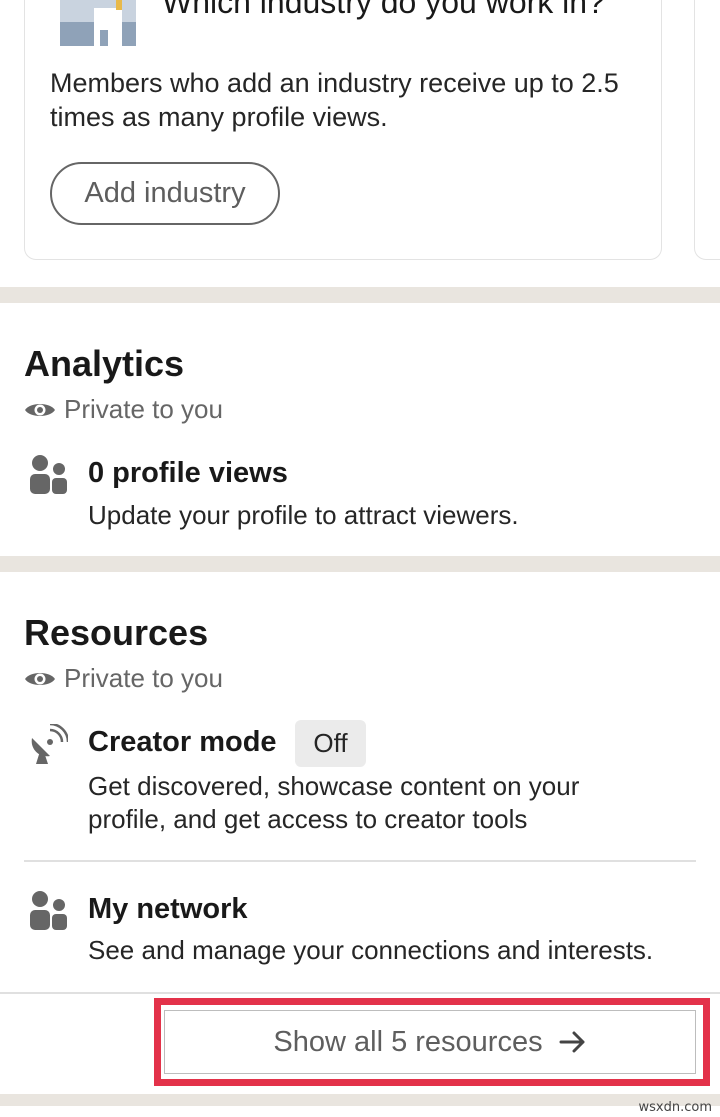 This screenshot has height=1117, width=720. I want to click on add-industry-button: Add industry, so click(165, 193).